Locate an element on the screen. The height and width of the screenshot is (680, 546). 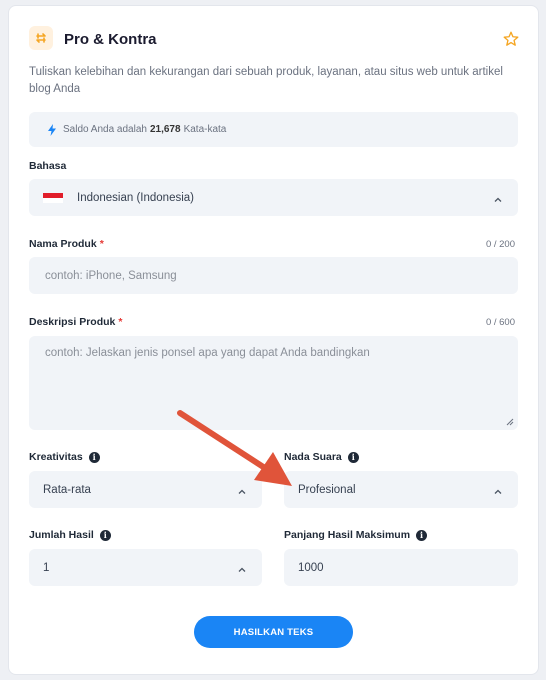
product-name-input: contoh: iPhone, Samsung is located at coordinates (273, 275).